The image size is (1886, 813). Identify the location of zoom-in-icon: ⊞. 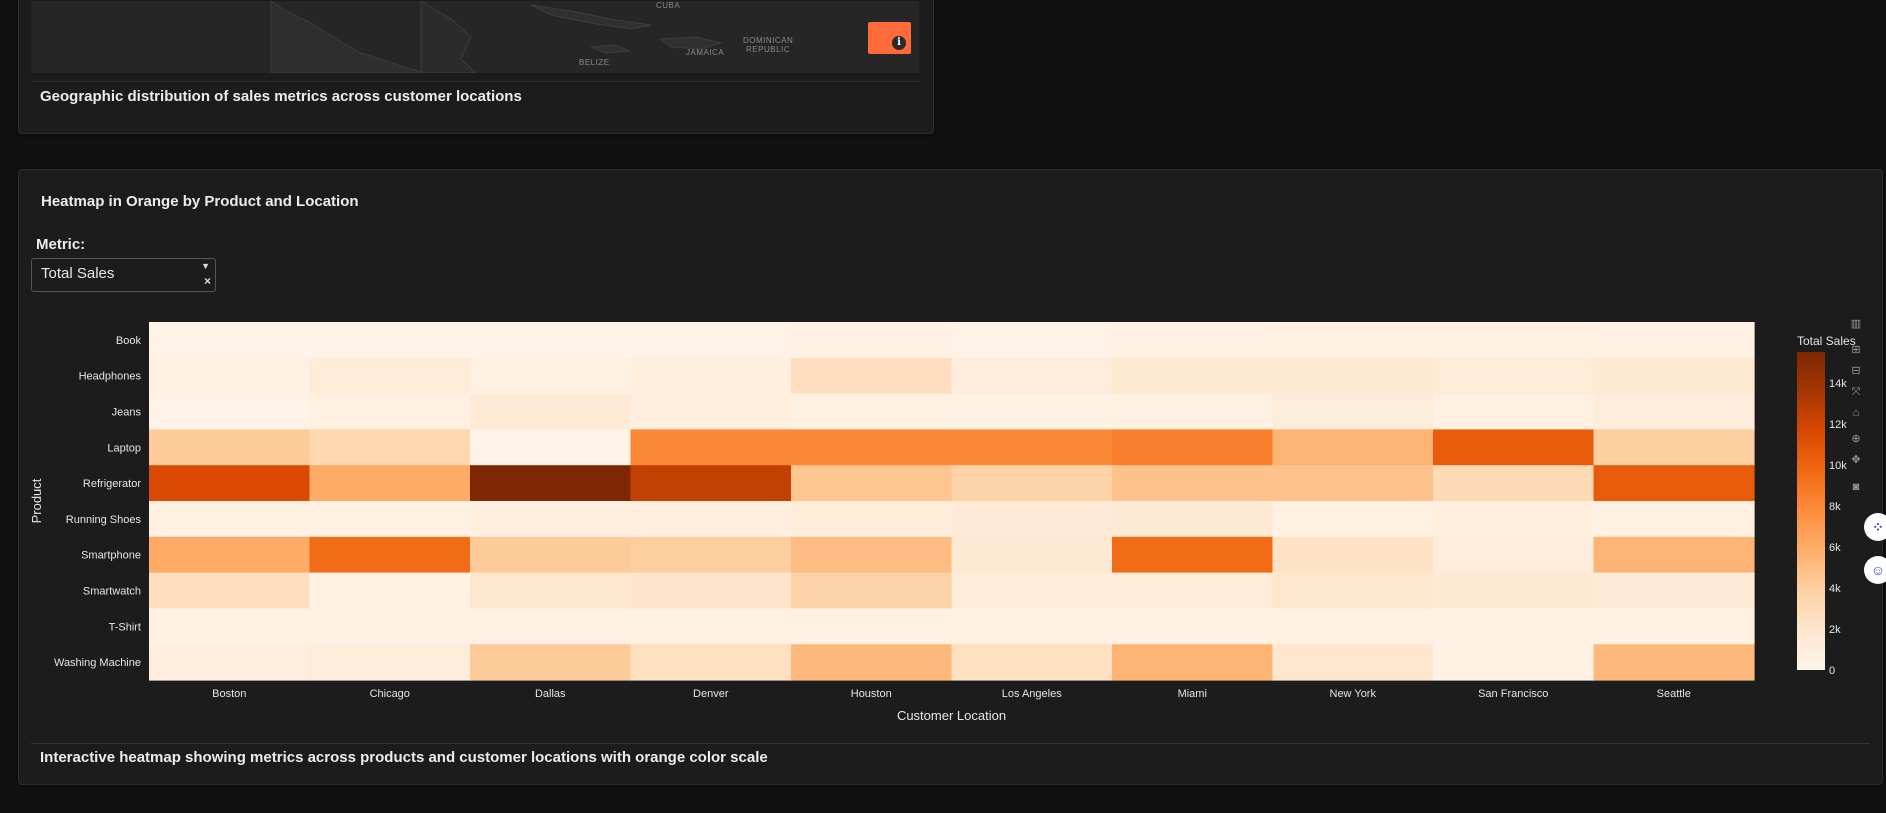
(1856, 350).